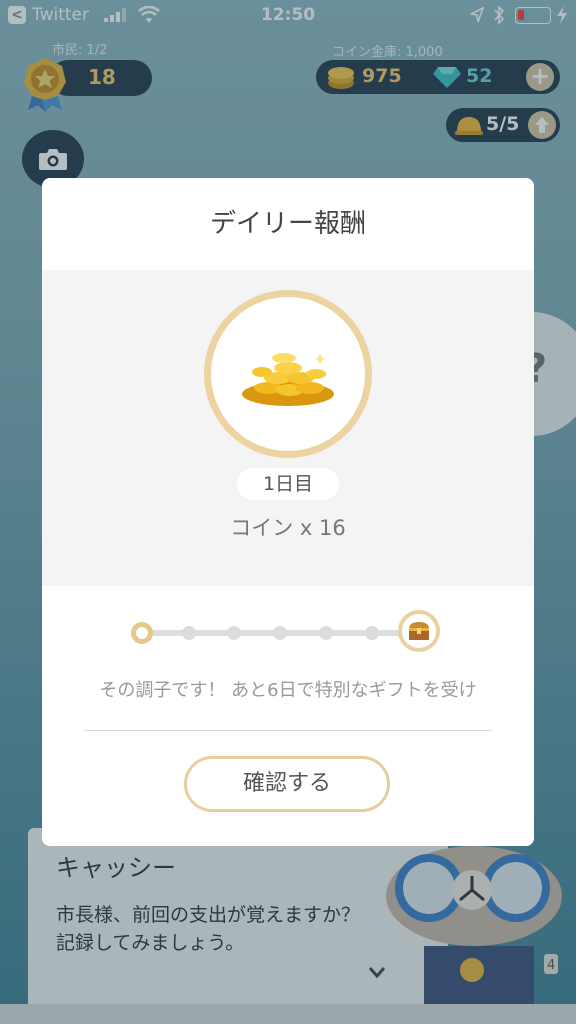  What do you see at coordinates (288, 379) in the screenshot?
I see `coin-pile-icon` at bounding box center [288, 379].